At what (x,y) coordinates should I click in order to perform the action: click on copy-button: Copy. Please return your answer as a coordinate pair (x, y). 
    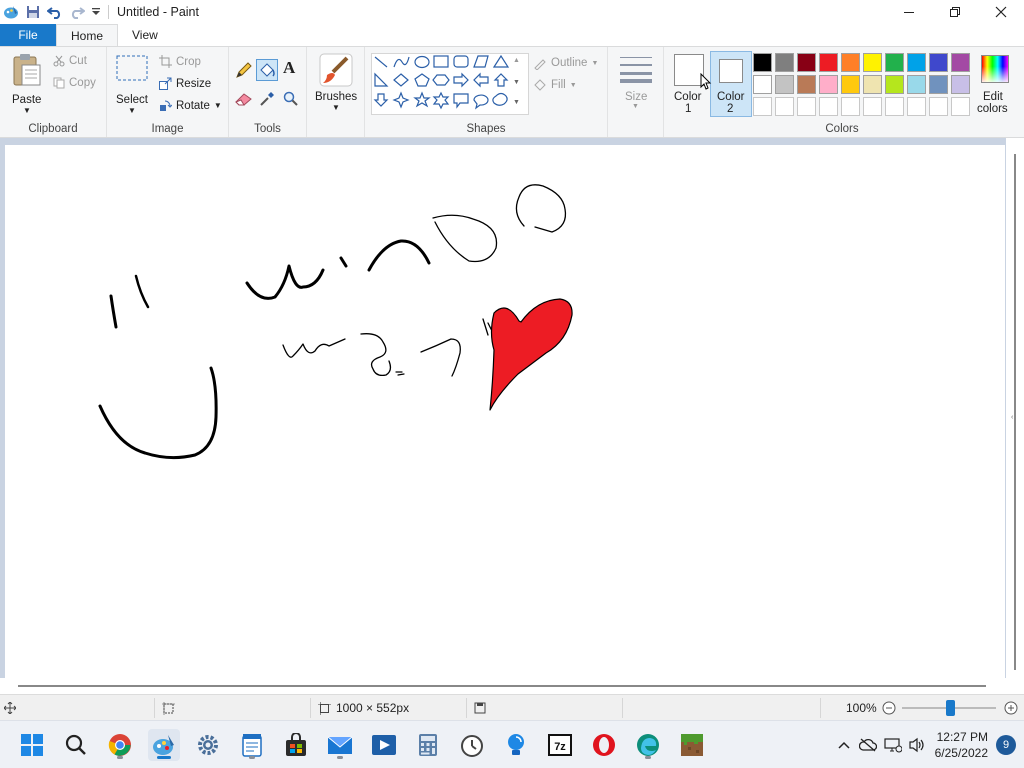
    Looking at the image, I should click on (74, 83).